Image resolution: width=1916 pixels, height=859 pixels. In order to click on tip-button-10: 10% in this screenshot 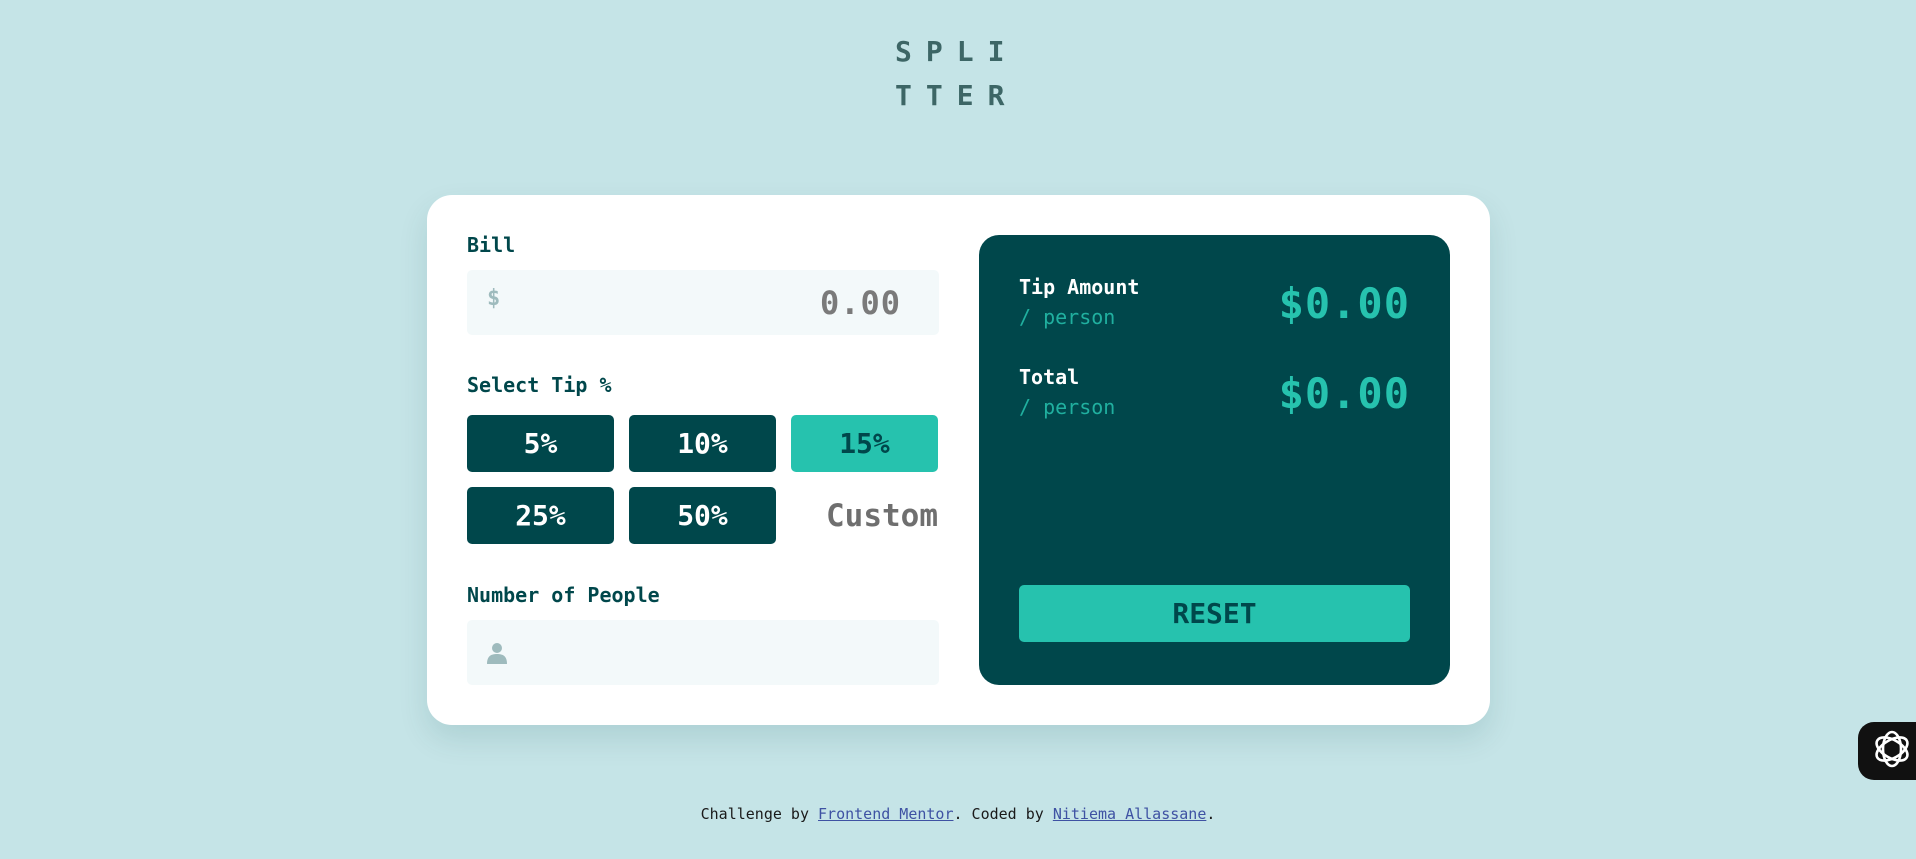, I will do `click(702, 443)`.